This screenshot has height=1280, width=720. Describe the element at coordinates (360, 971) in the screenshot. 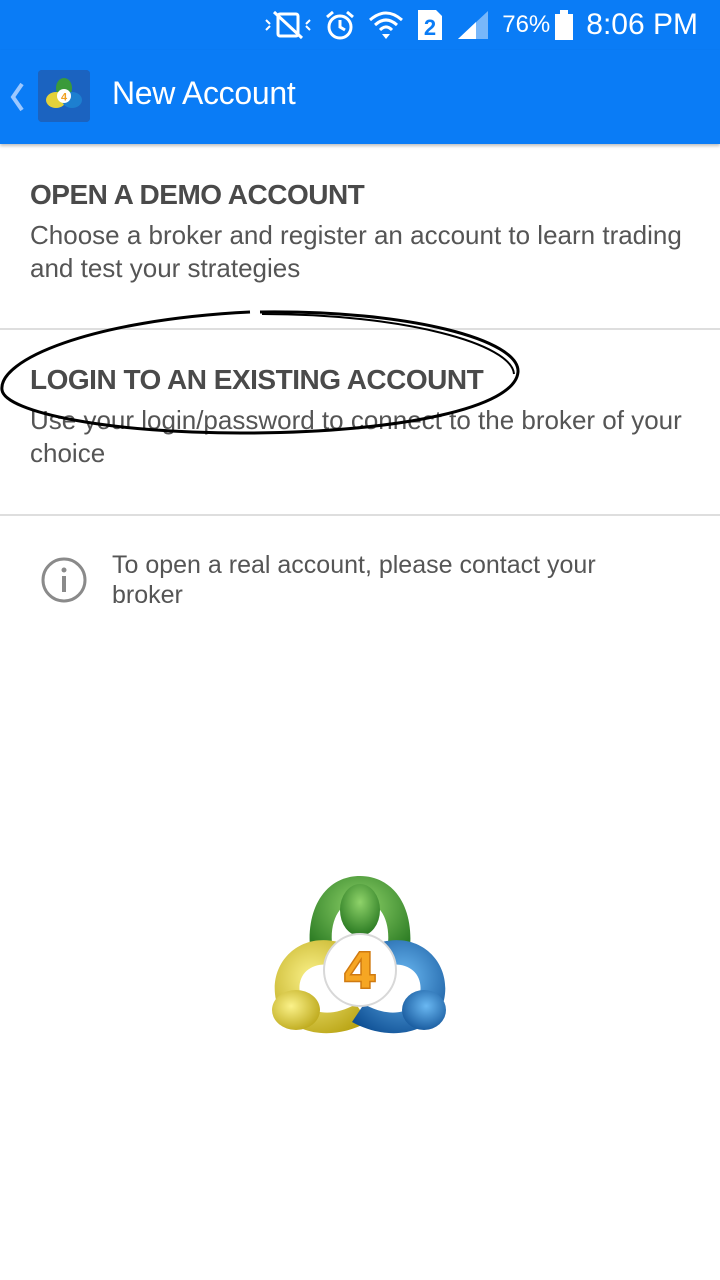

I see `logo-number: 4` at that location.